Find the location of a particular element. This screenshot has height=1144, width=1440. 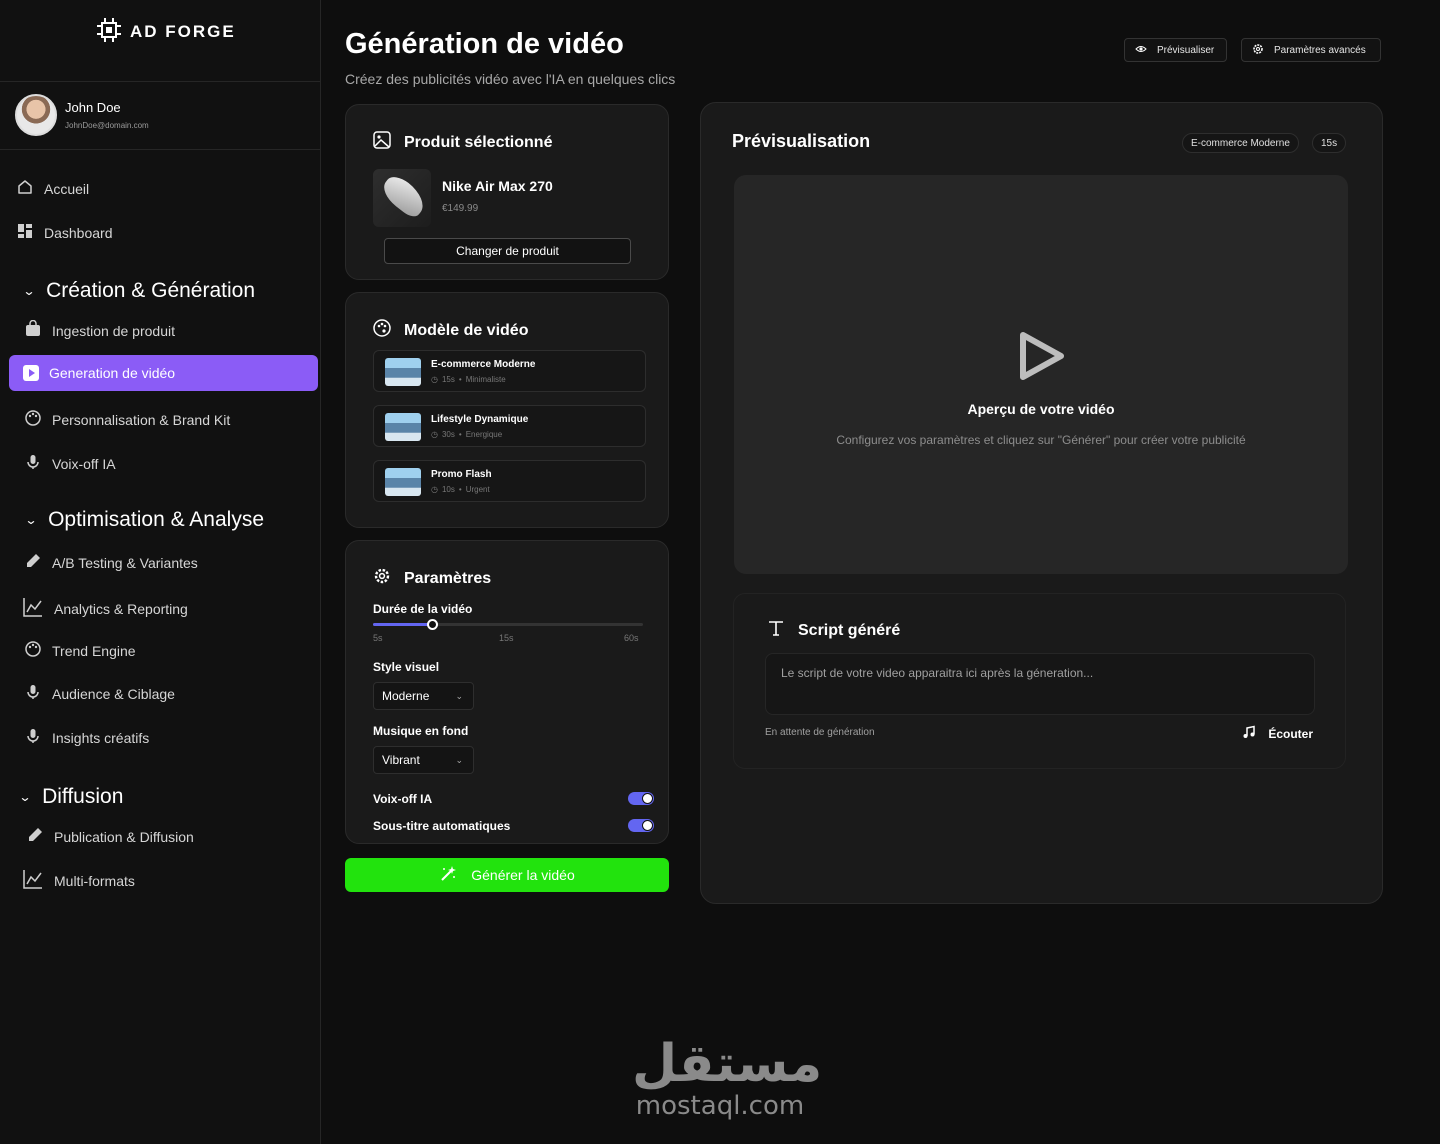

chip-logo-icon is located at coordinates (109, 32).